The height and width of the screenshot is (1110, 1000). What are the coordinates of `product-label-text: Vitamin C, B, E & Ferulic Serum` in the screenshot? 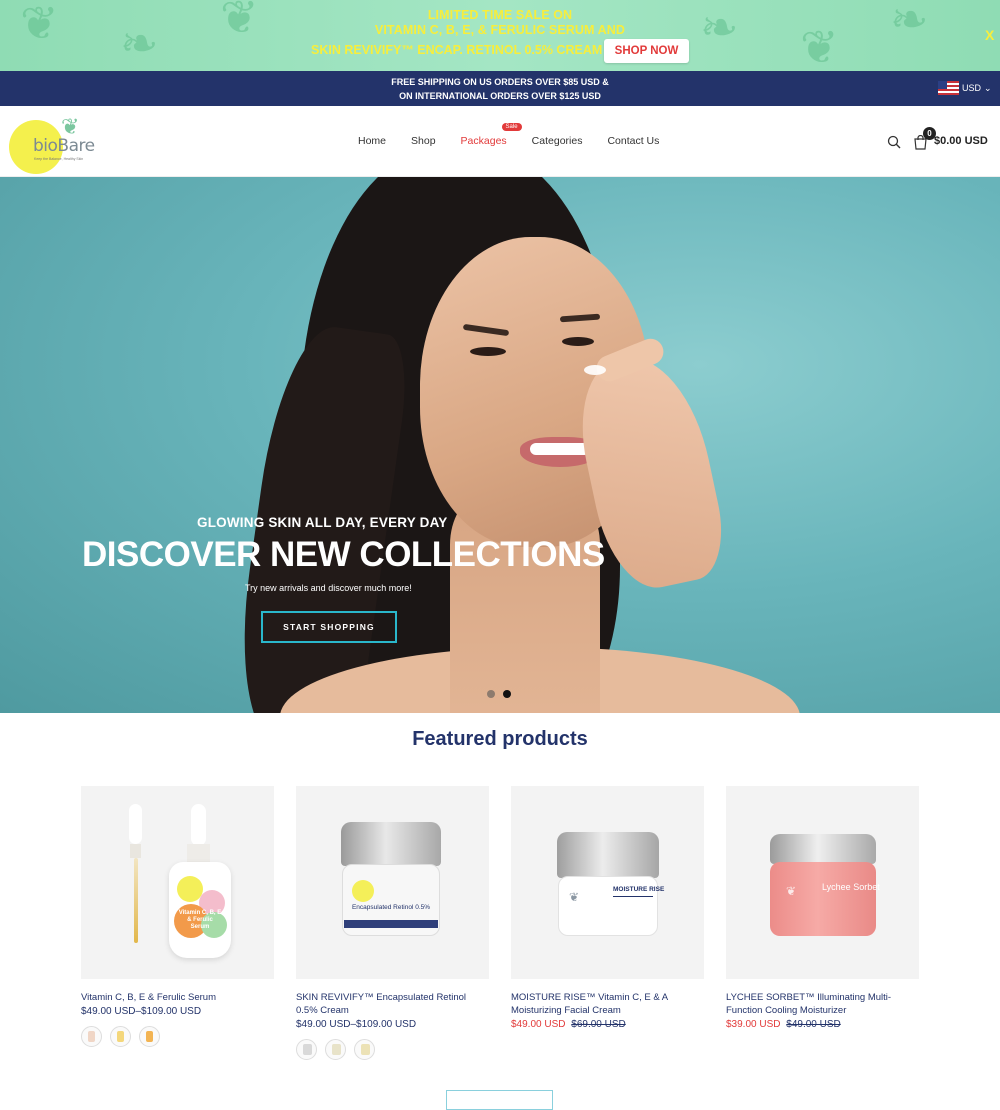 It's located at (200, 920).